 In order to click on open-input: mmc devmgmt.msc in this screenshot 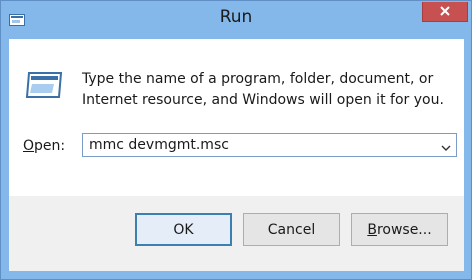, I will do `click(159, 145)`.